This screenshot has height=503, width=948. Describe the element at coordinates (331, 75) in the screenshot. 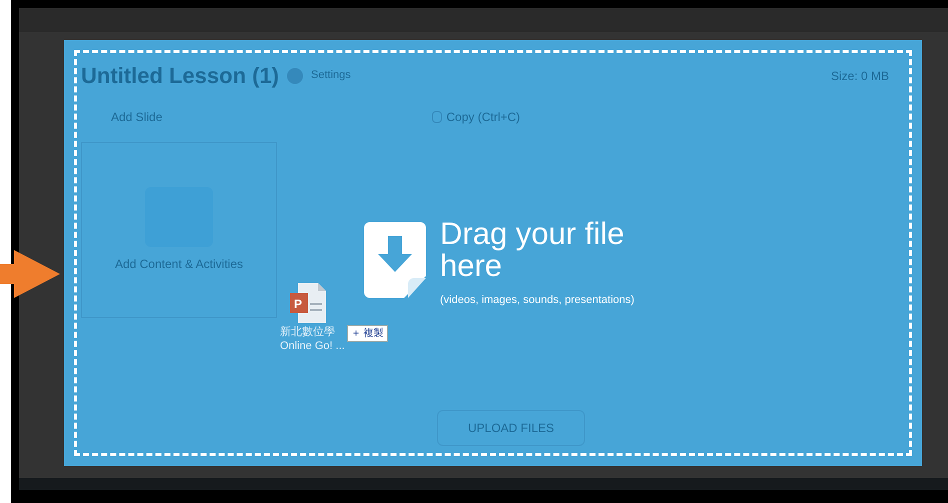

I see `settings-link: Settings` at that location.